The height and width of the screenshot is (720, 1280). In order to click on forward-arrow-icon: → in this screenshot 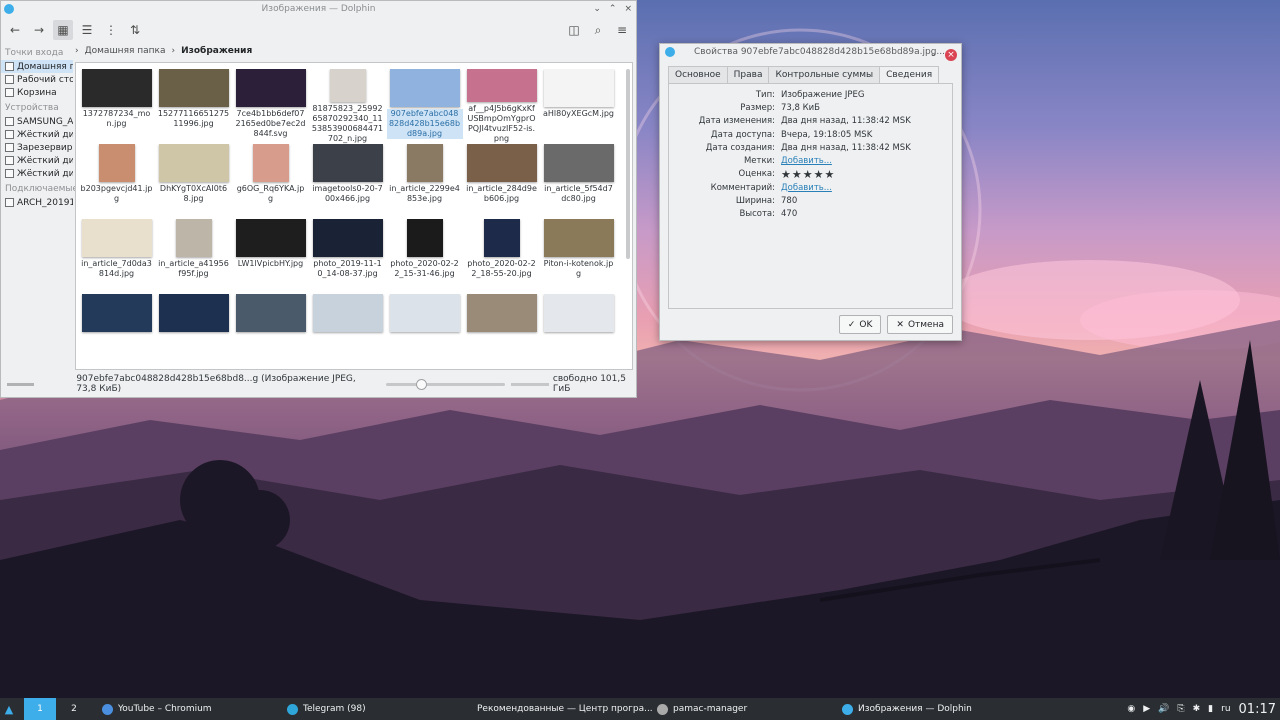, I will do `click(39, 30)`.